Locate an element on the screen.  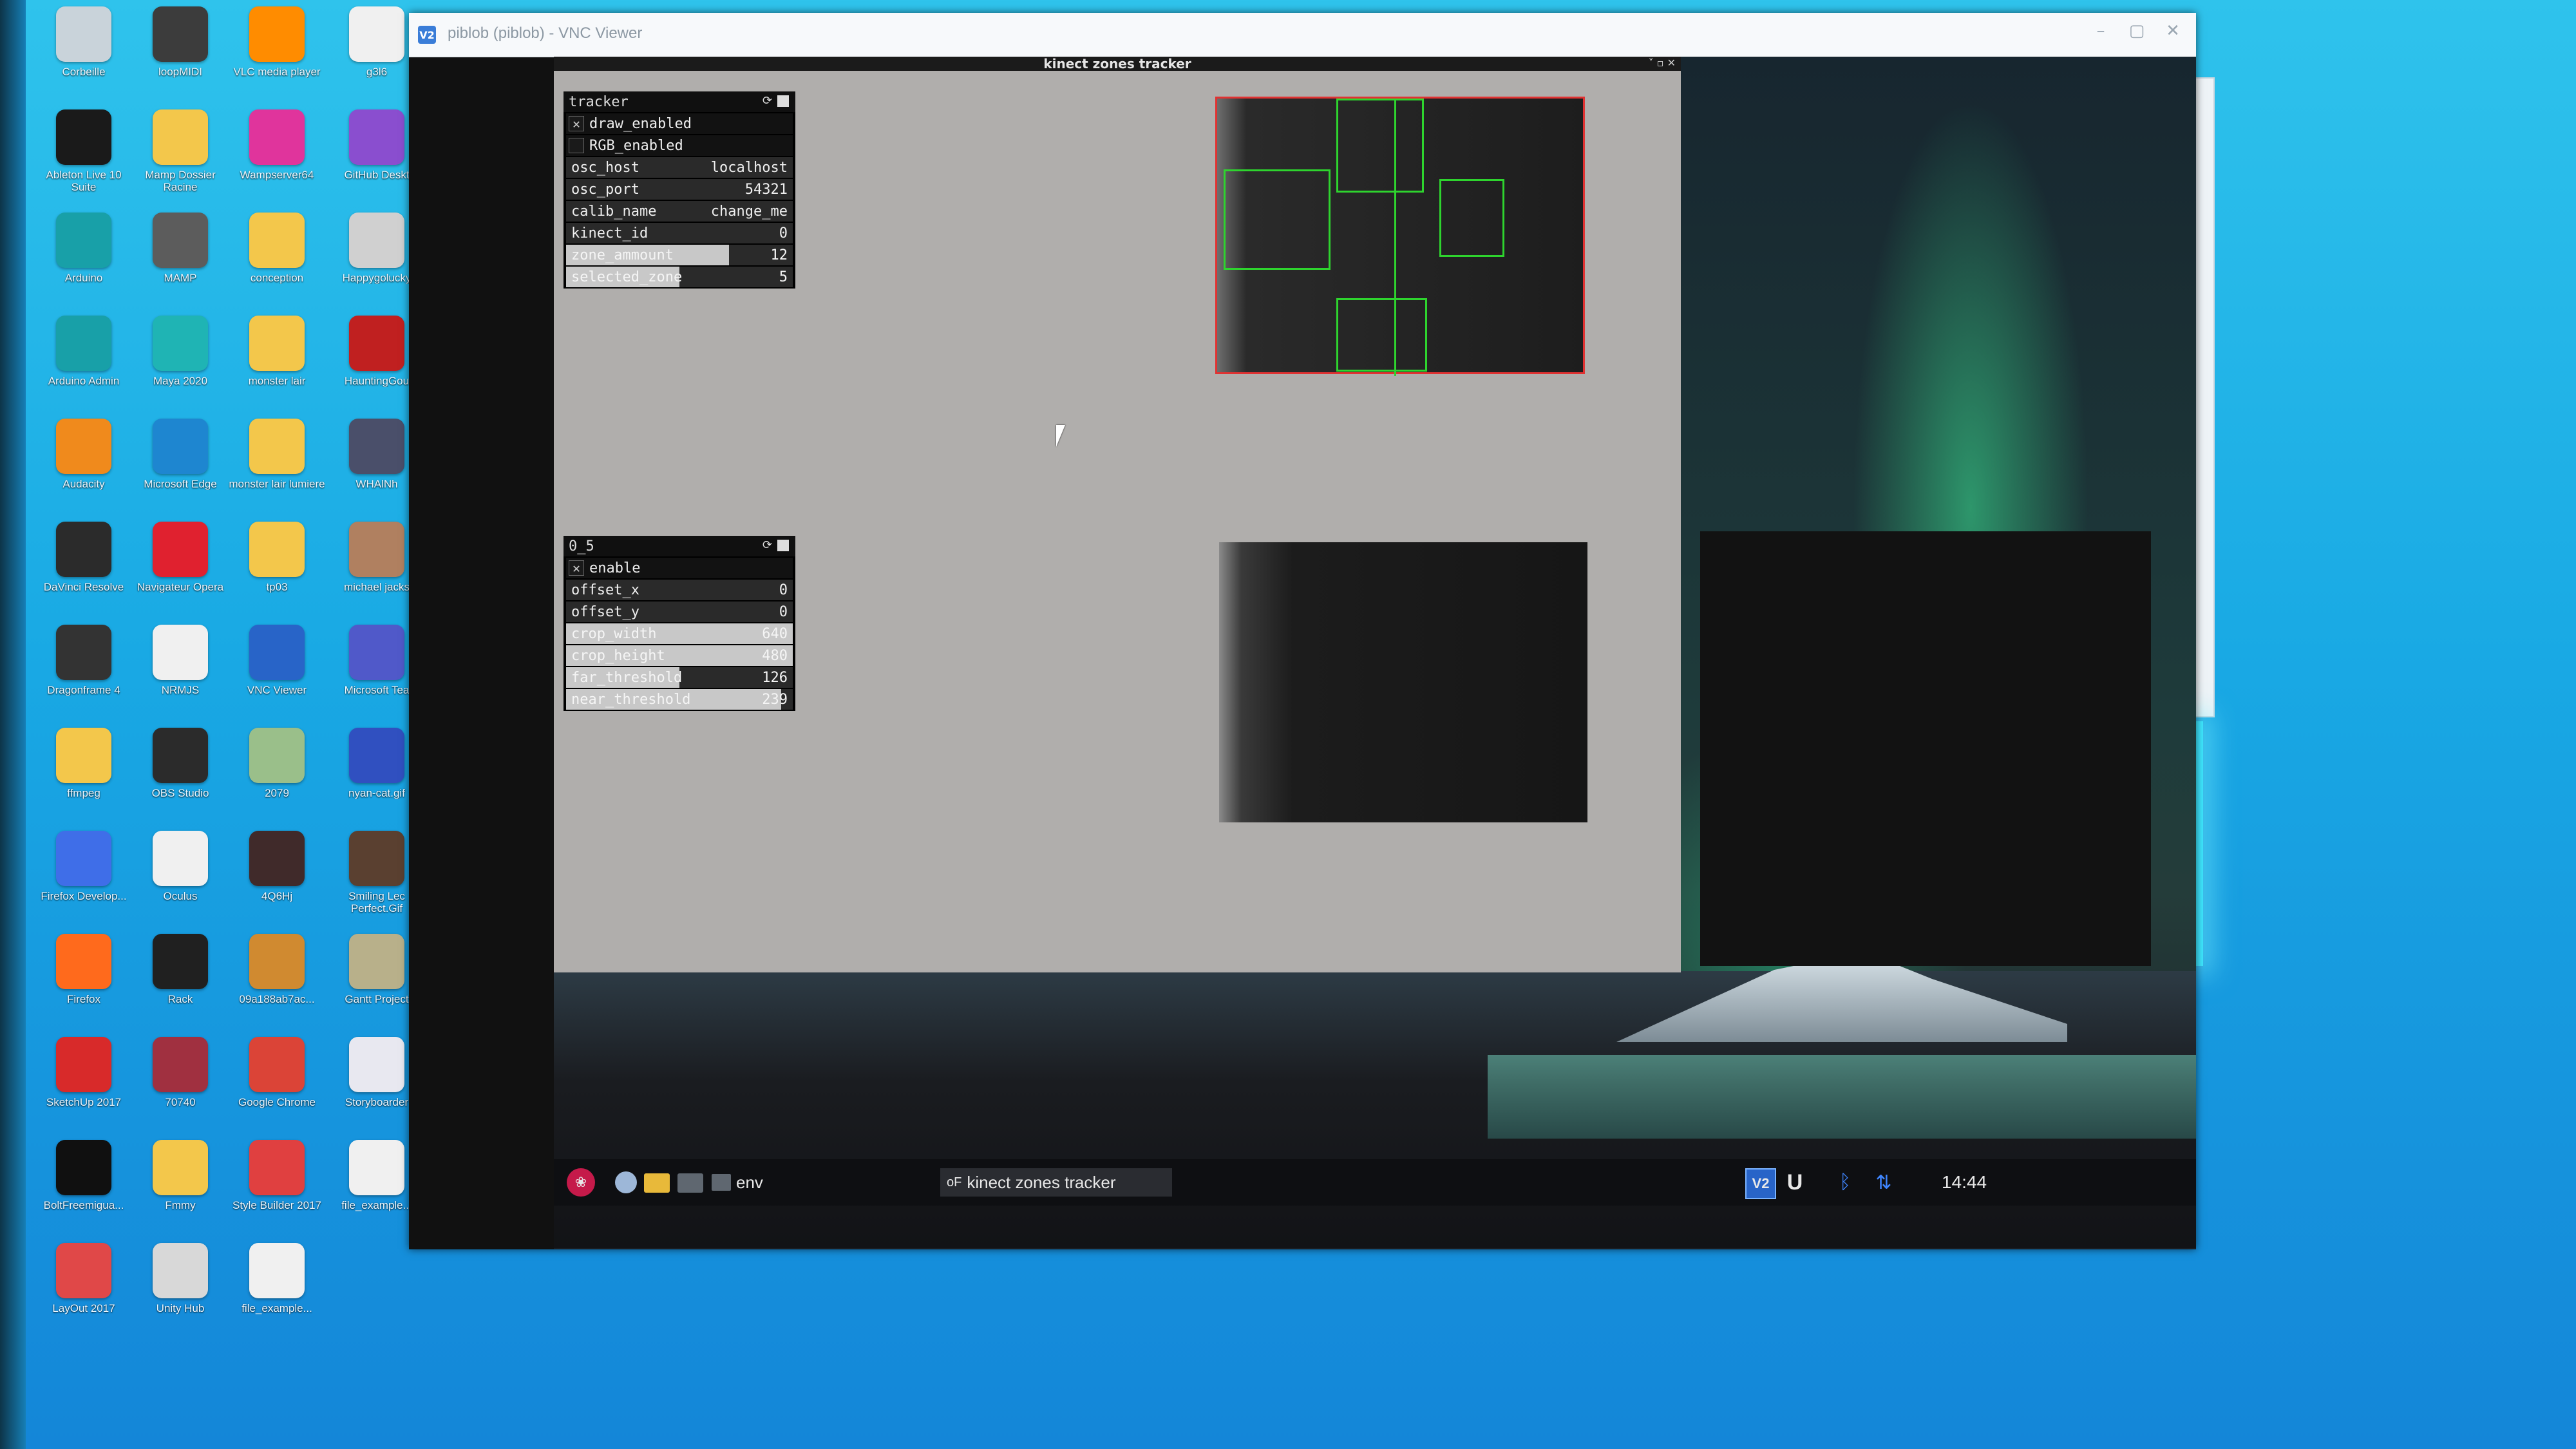
tracker-panel-header: tracker ⟳ is located at coordinates (680, 101).